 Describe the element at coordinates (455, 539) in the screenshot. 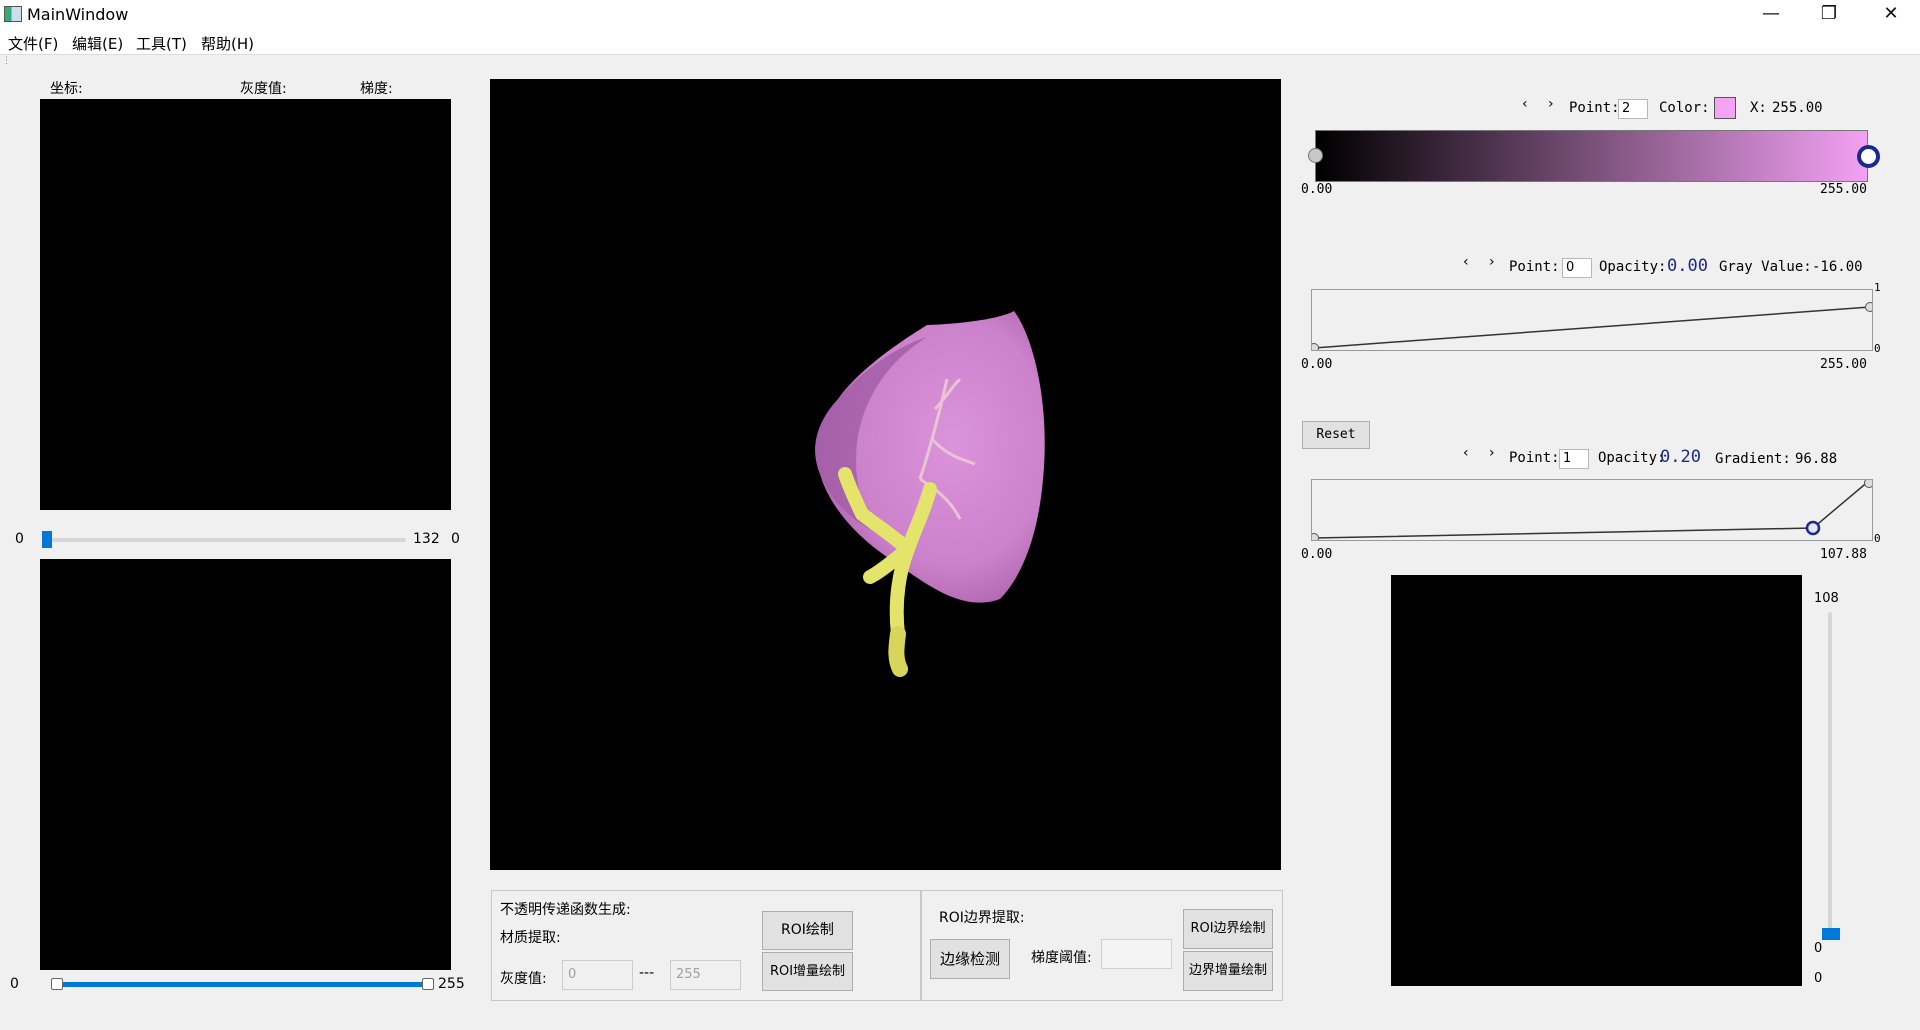

I see `slice-slider-max: 0` at that location.